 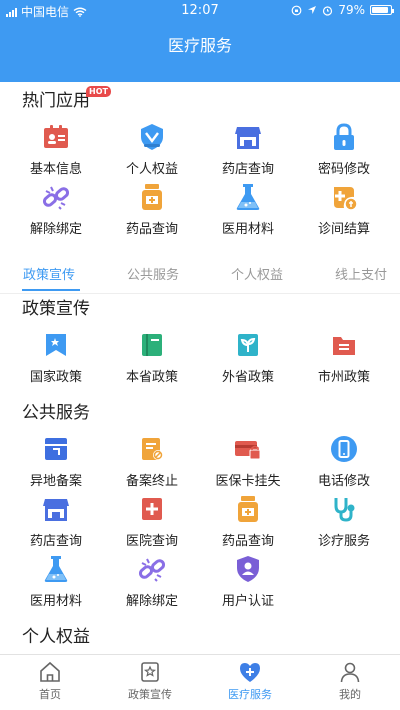 What do you see at coordinates (199, 45) in the screenshot?
I see `page-title: 医疗服务` at bounding box center [199, 45].